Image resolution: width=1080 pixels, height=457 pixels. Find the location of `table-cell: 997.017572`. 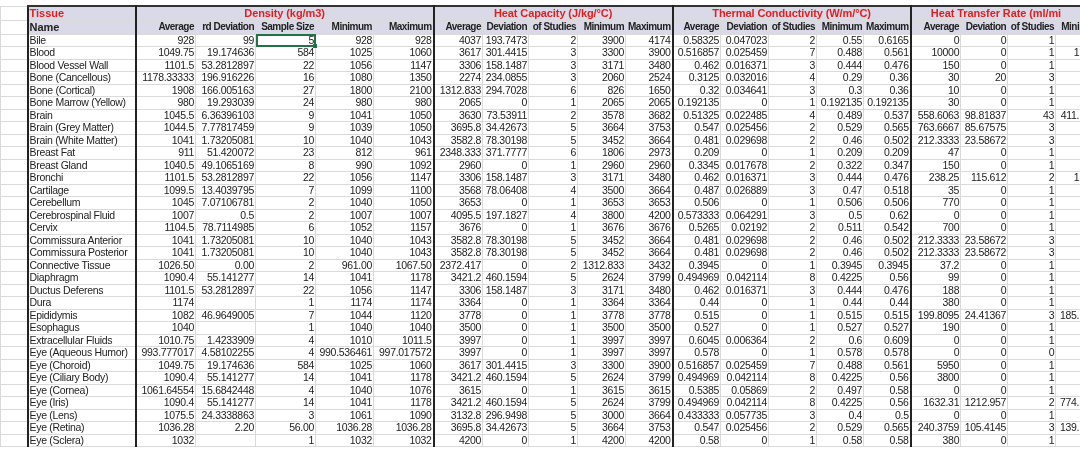

table-cell: 997.017572 is located at coordinates (403, 352).